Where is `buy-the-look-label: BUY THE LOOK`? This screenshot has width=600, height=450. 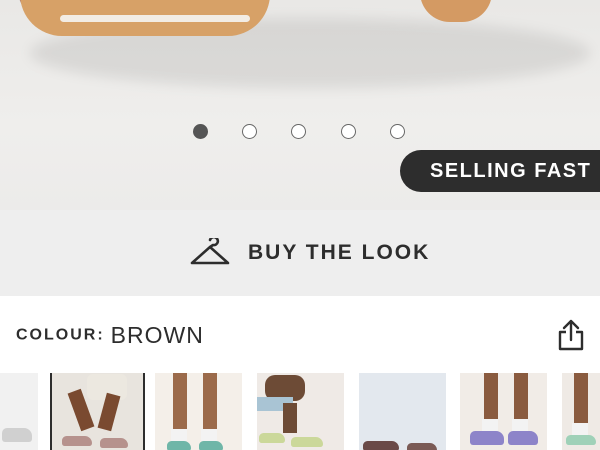
buy-the-look-label: BUY THE LOOK is located at coordinates (339, 252).